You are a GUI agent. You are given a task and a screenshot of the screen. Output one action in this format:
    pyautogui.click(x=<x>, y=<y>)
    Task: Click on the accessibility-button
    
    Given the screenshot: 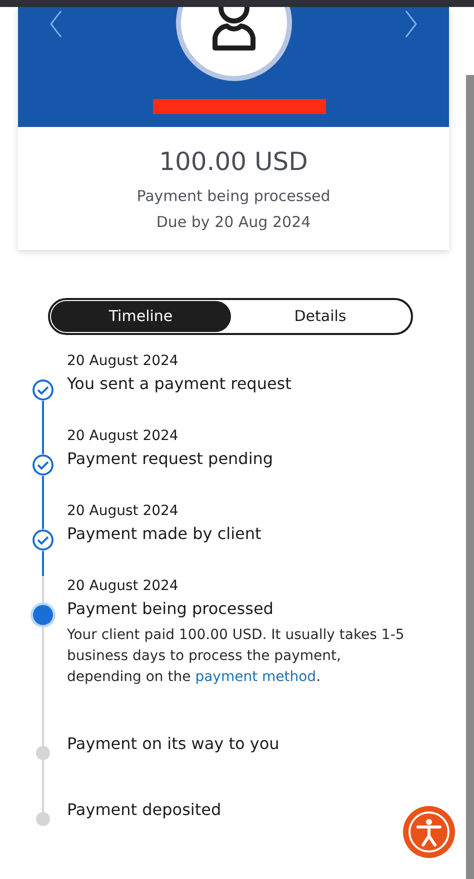 What is the action you would take?
    pyautogui.click(x=429, y=832)
    